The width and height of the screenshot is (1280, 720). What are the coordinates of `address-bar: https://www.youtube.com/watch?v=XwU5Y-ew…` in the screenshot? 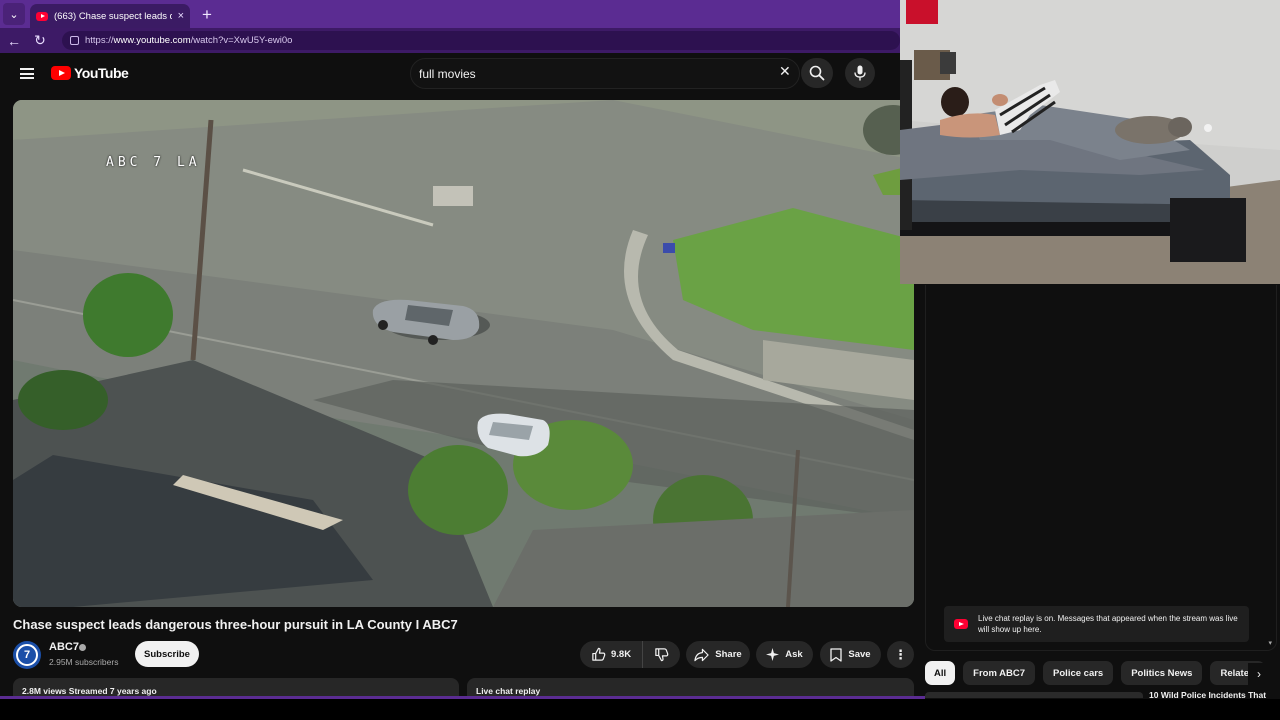 It's located at (481, 40).